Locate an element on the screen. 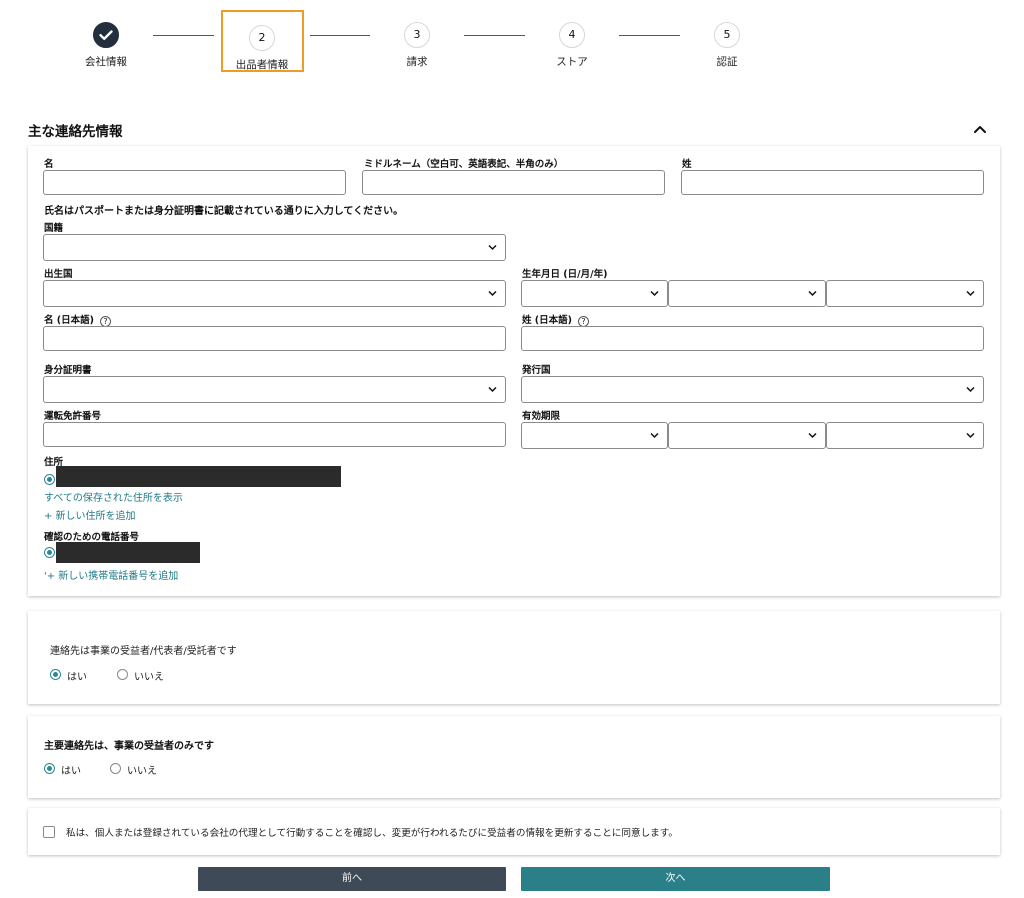 The image size is (1024, 898). dob-month-select is located at coordinates (747, 293).